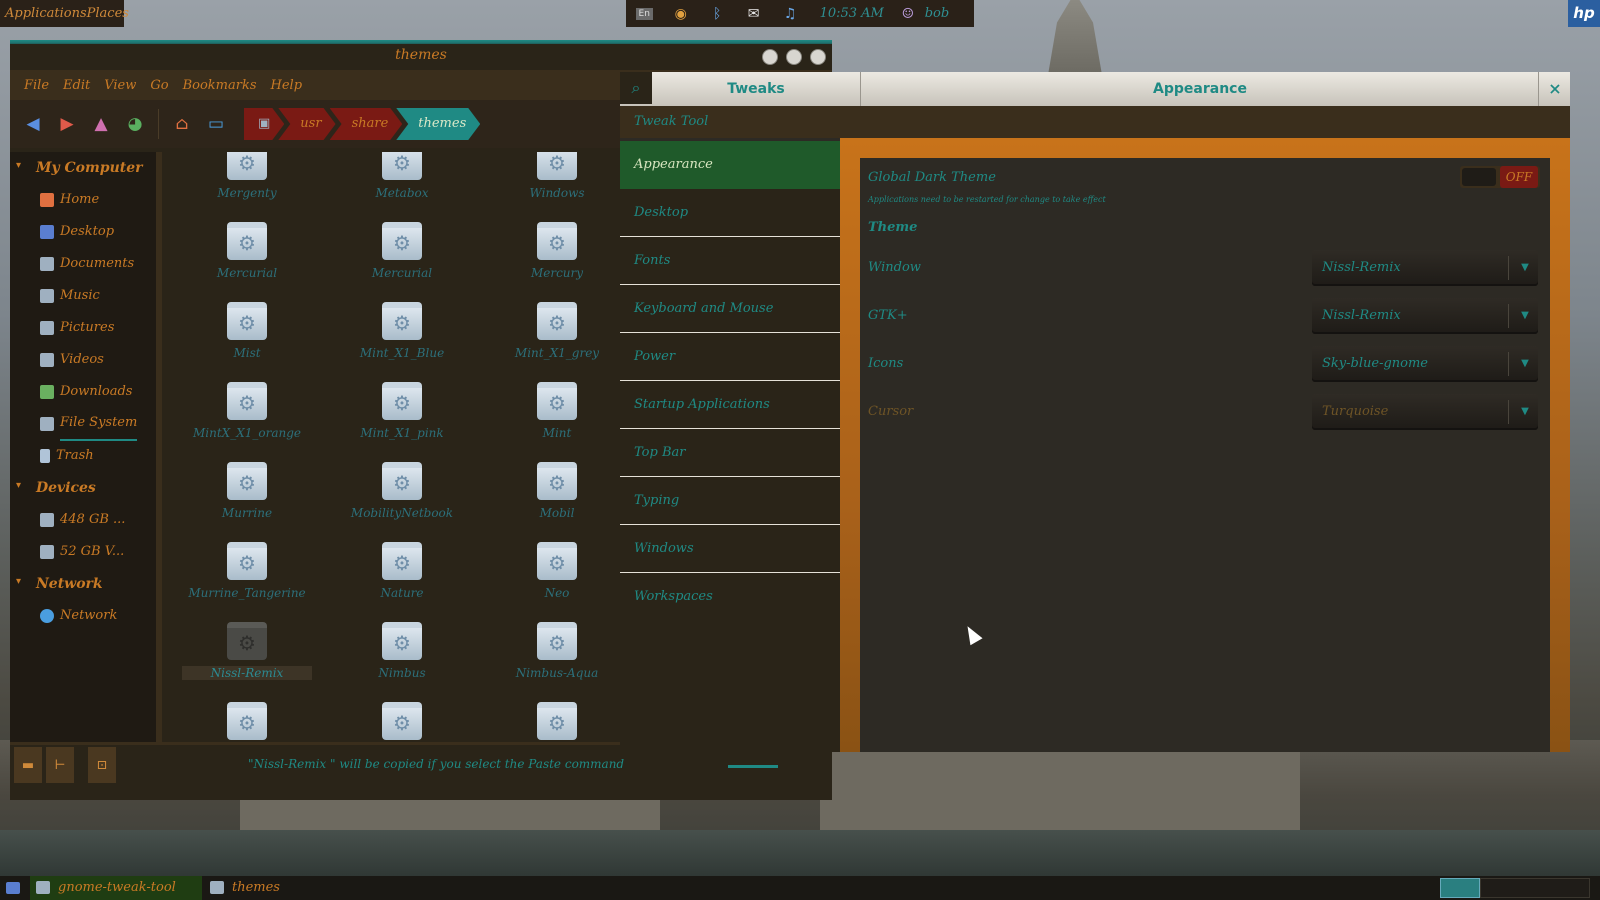 This screenshot has width=1600, height=900. Describe the element at coordinates (555, 331) in the screenshot. I see `folder-item: Mint_X1_grey` at that location.